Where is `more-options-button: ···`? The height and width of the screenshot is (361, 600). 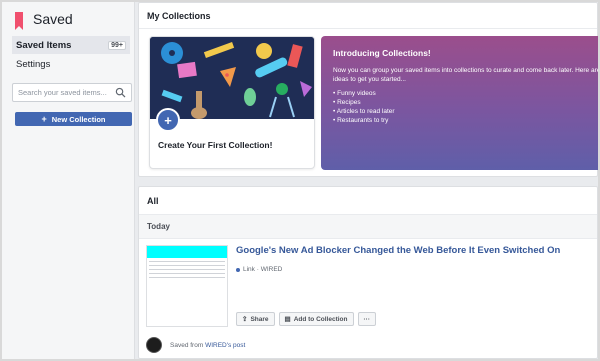 more-options-button: ··· is located at coordinates (366, 319).